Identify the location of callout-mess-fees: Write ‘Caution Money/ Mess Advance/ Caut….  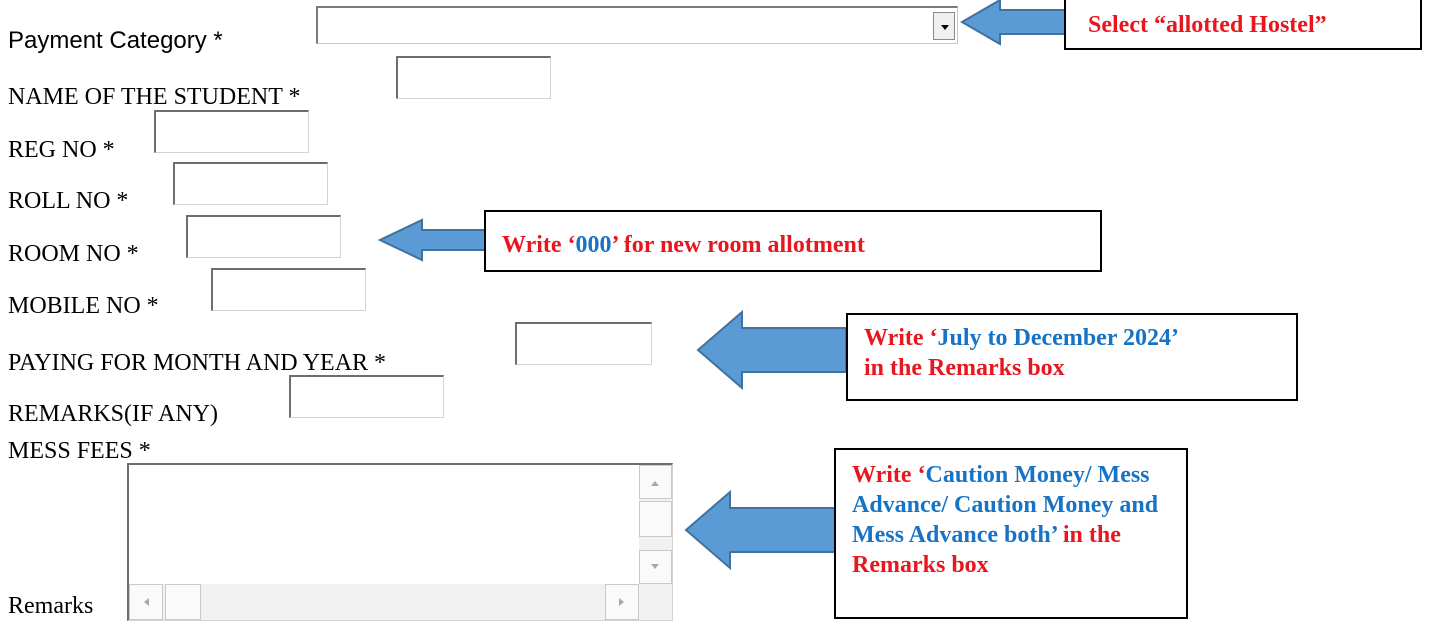
(1011, 533).